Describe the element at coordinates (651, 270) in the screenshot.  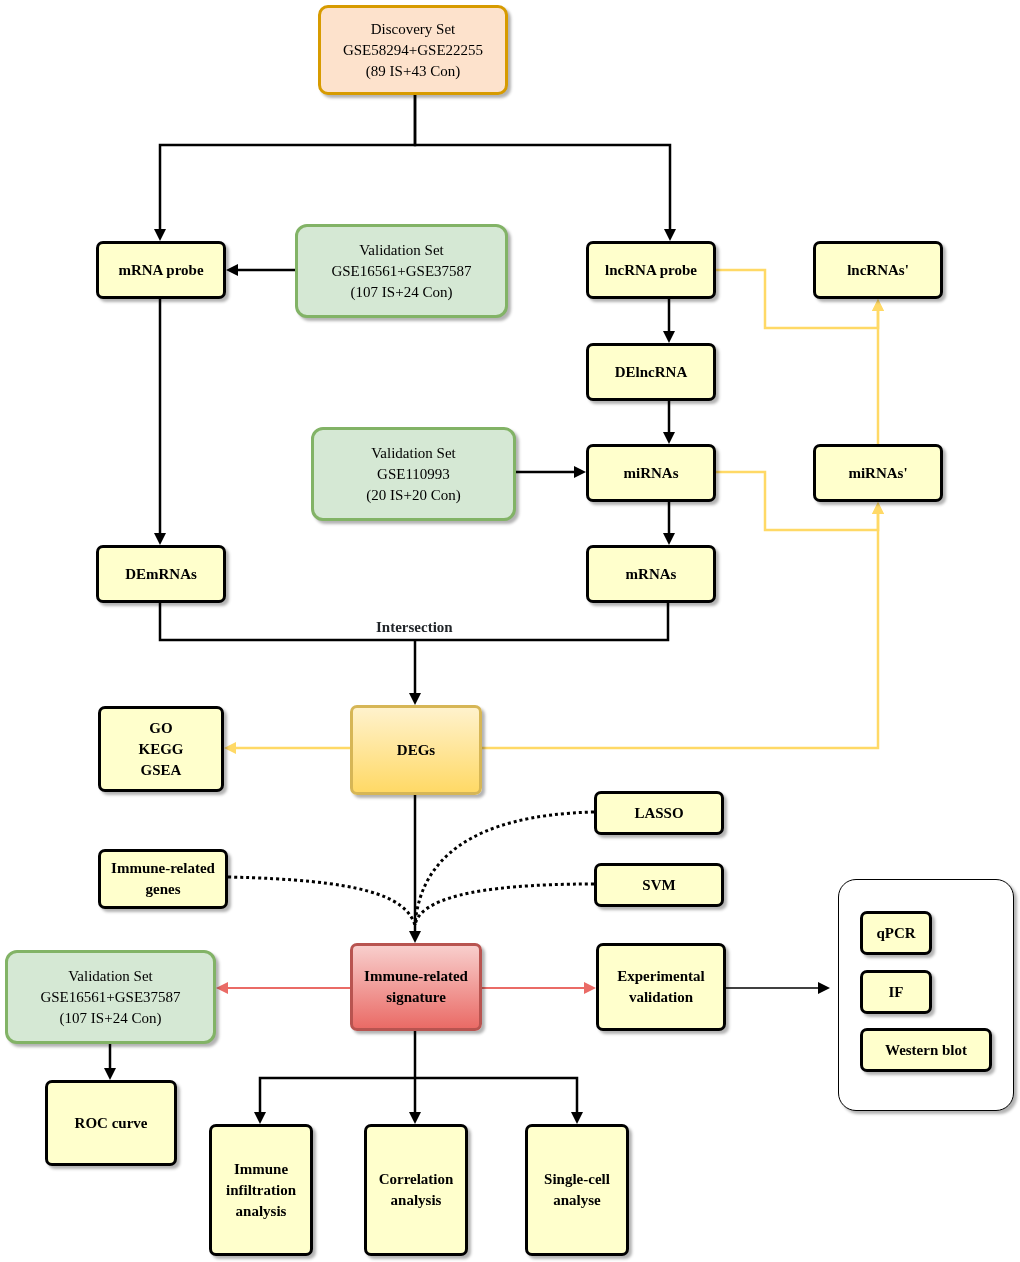
I see `box-label: lncRNA probe` at that location.